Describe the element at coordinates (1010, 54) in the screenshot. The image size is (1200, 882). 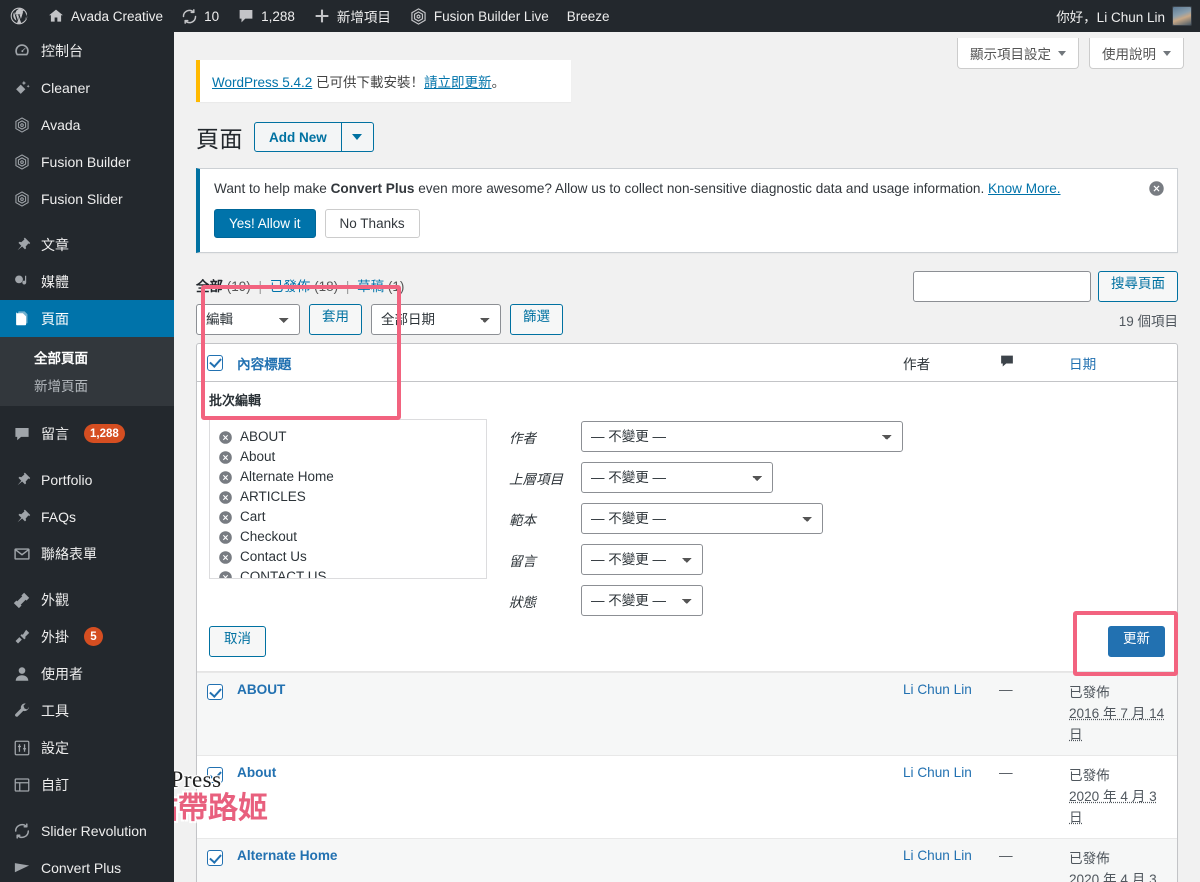
I see `screen-options-label: 顯示項目設定` at that location.